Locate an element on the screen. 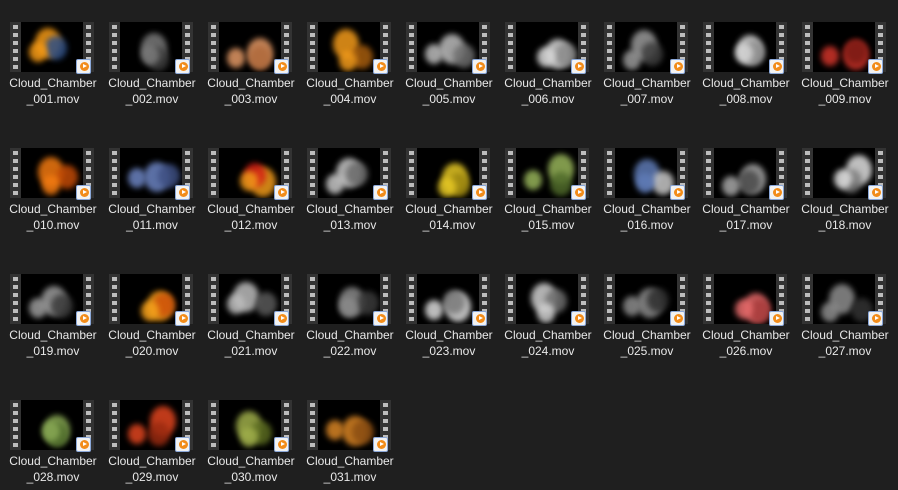 The width and height of the screenshot is (898, 490). file-item: Cloud_Chamber _003.mov is located at coordinates (247, 53).